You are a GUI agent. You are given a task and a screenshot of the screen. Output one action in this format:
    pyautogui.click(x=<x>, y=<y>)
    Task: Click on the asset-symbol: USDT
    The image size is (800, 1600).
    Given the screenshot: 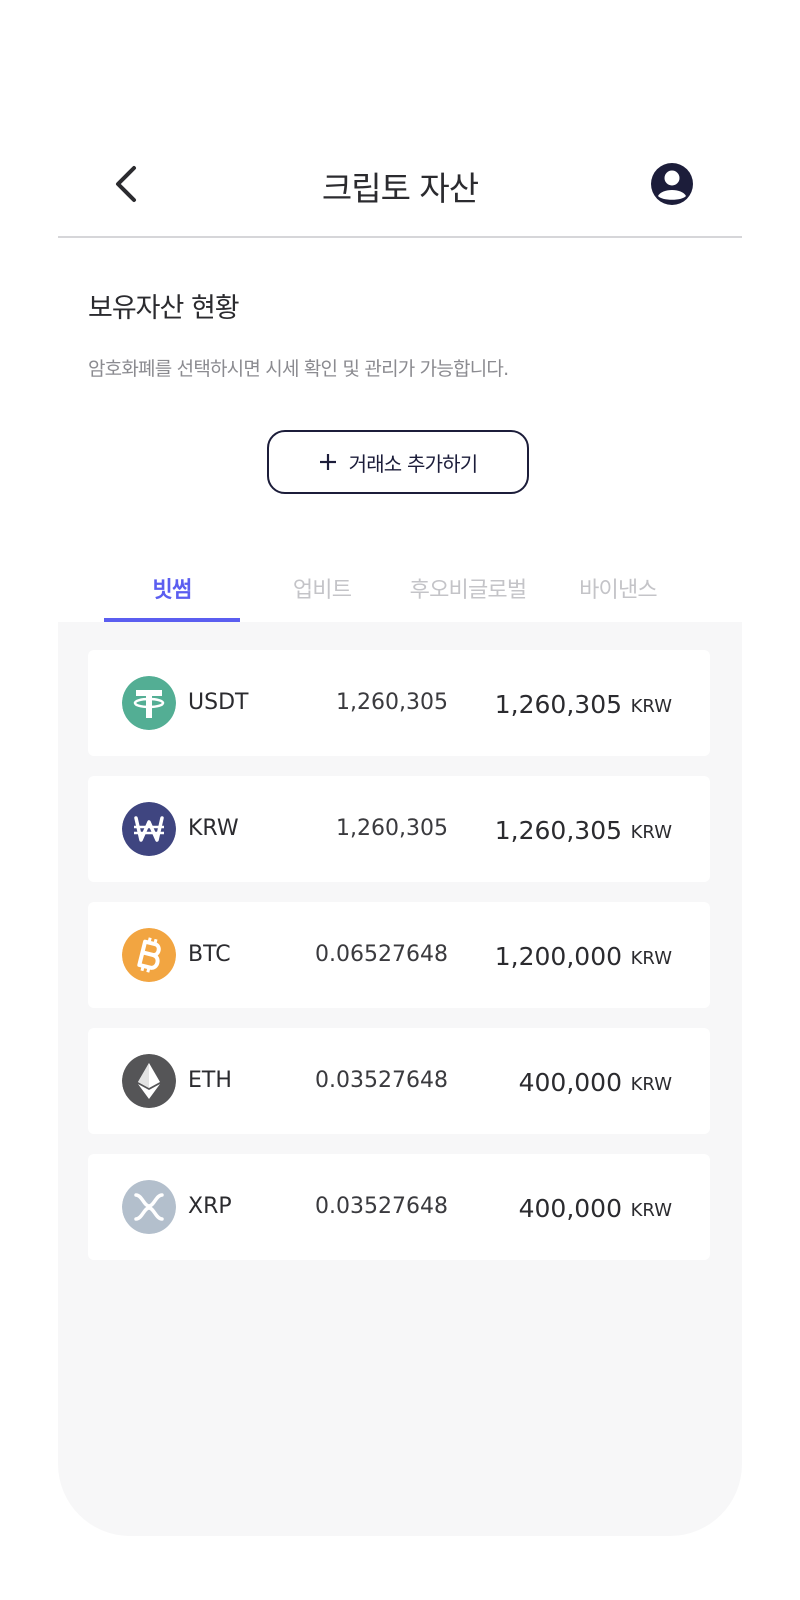 What is the action you would take?
    pyautogui.click(x=218, y=702)
    